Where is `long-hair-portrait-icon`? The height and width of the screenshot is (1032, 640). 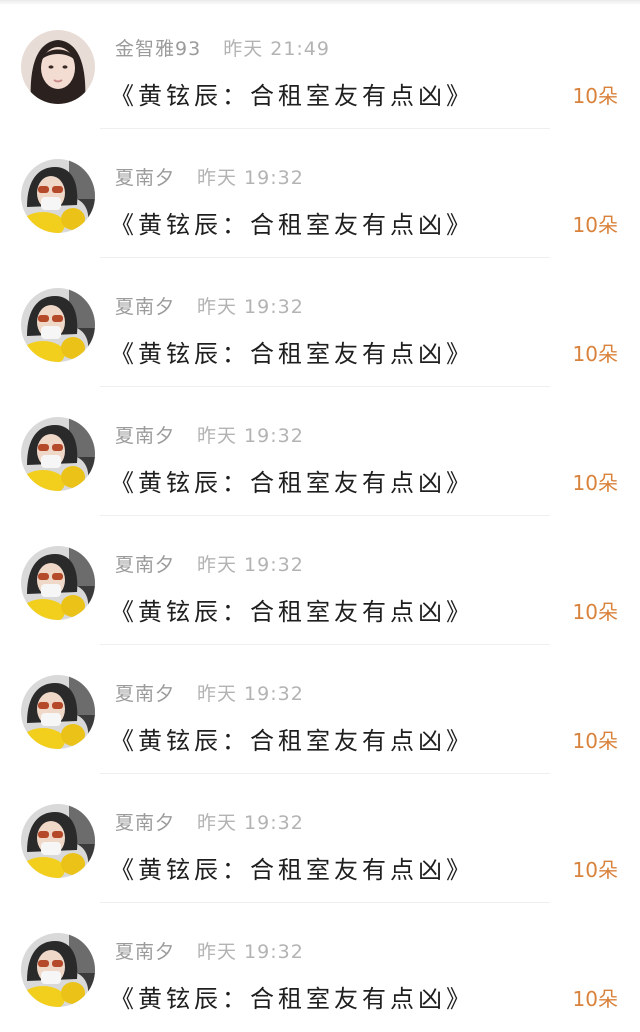
long-hair-portrait-icon is located at coordinates (58, 67).